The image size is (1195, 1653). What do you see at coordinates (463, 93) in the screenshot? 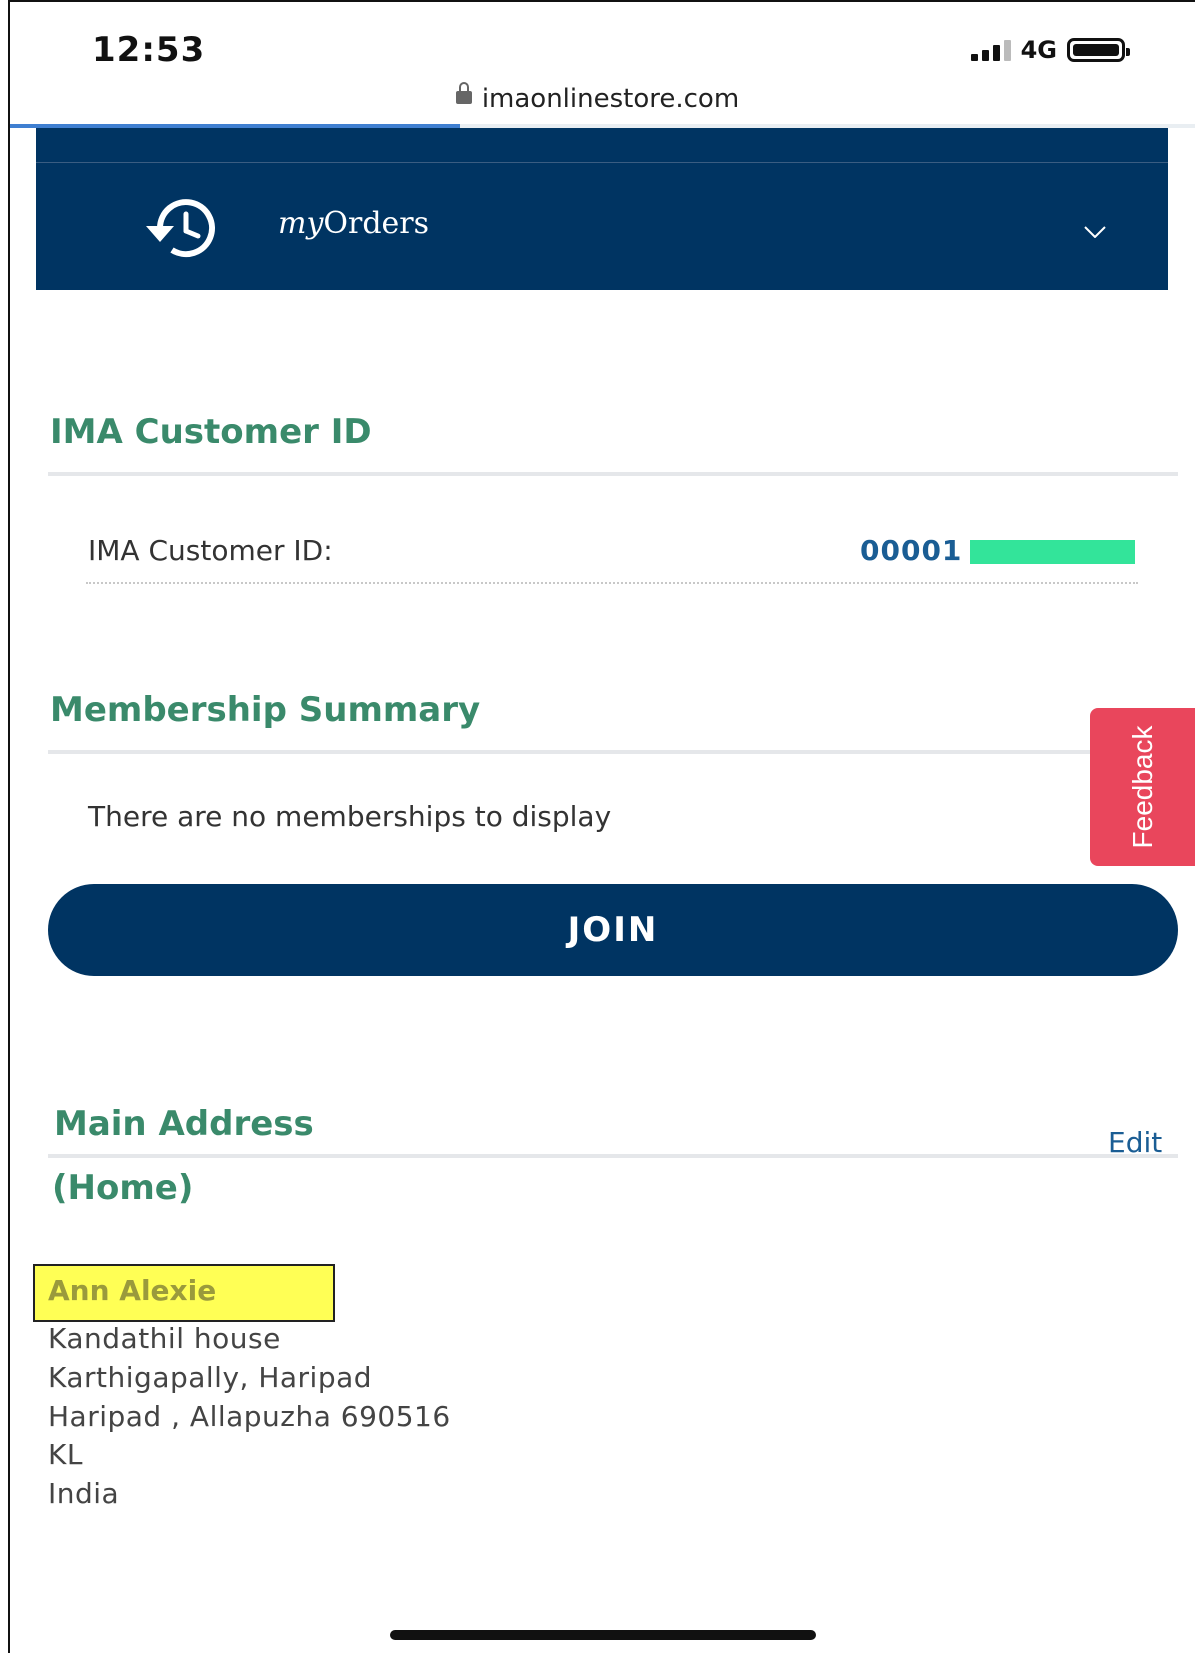
I see `lock-icon` at bounding box center [463, 93].